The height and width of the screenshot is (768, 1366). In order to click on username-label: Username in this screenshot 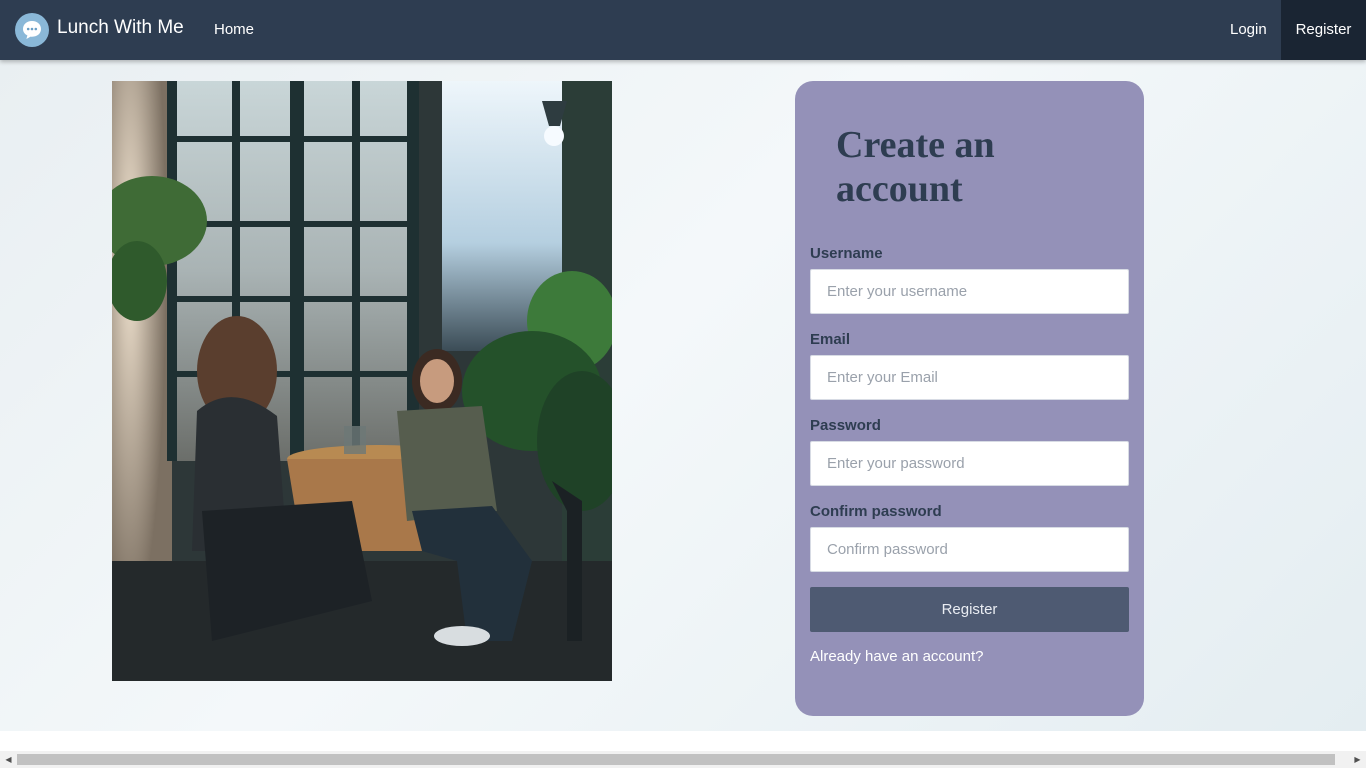, I will do `click(846, 253)`.